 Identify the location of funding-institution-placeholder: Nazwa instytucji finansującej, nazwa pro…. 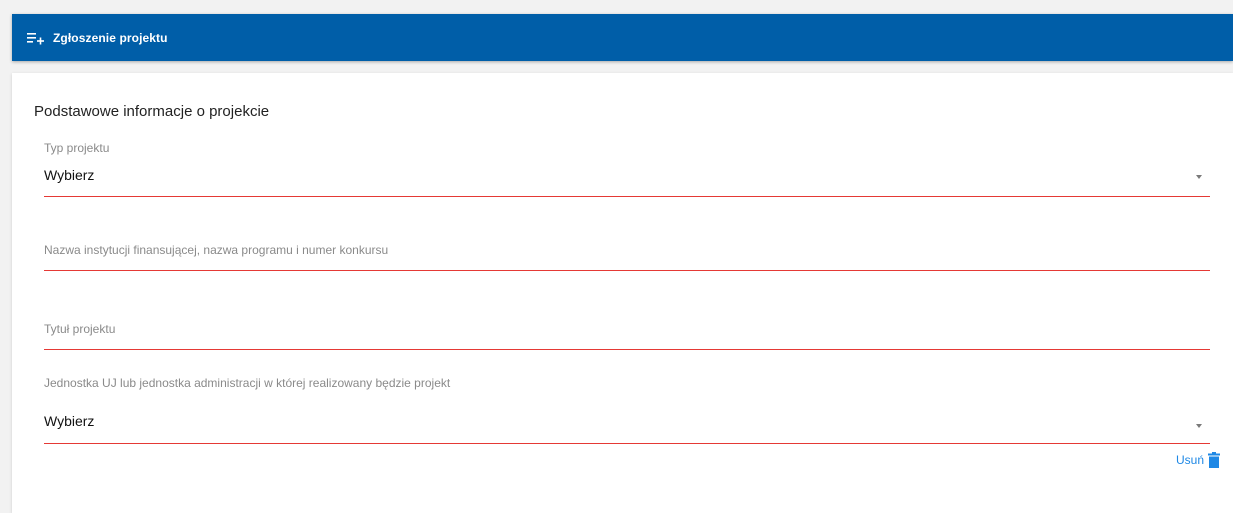
(216, 250).